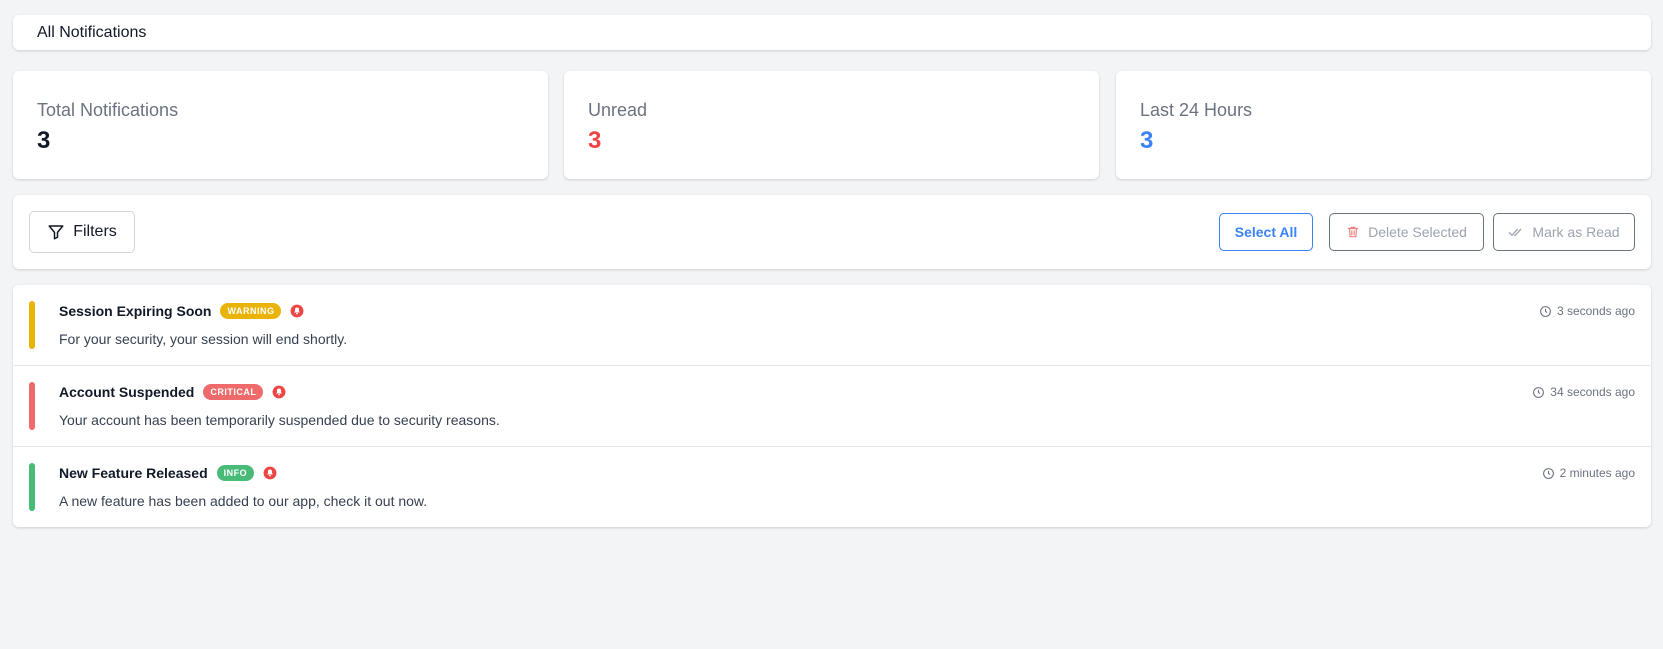 Image resolution: width=1663 pixels, height=649 pixels. I want to click on severity-badge: CRITICAL, so click(233, 392).